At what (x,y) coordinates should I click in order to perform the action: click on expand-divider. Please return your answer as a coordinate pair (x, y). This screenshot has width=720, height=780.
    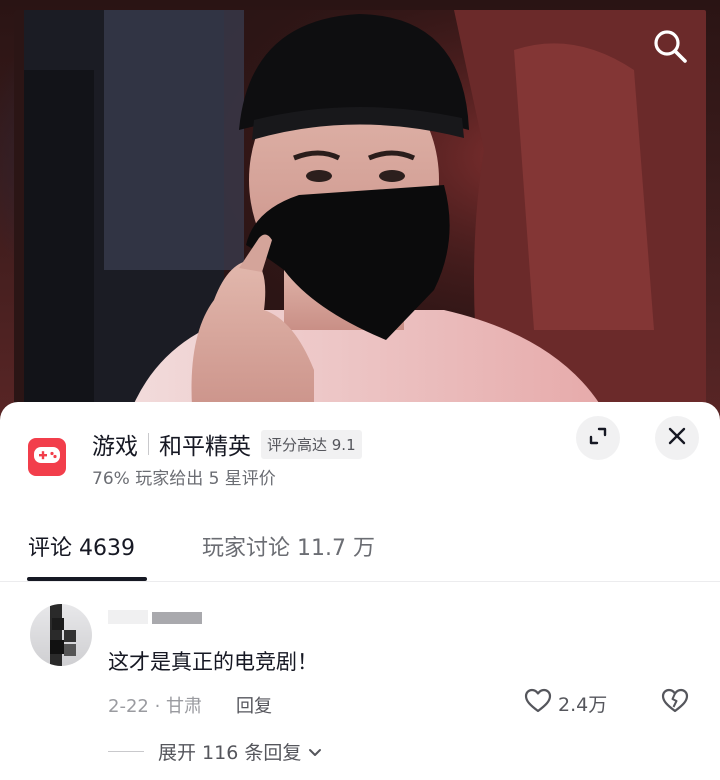
    Looking at the image, I should click on (126, 751).